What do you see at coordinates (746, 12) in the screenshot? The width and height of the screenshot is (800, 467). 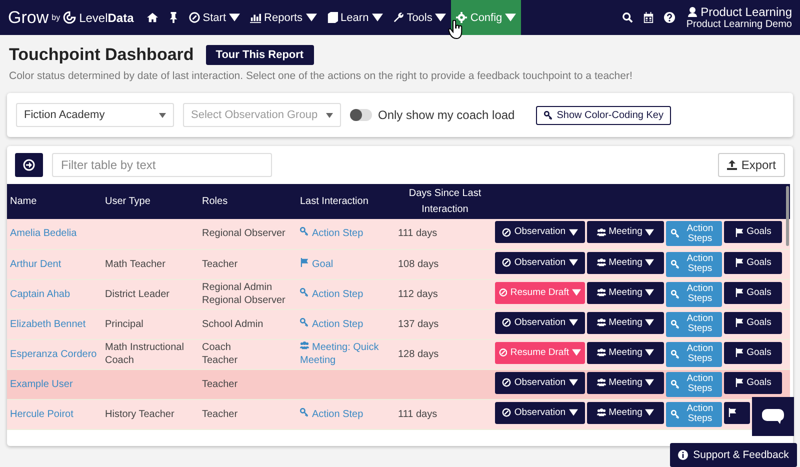 I see `user-name: Product Learning` at bounding box center [746, 12].